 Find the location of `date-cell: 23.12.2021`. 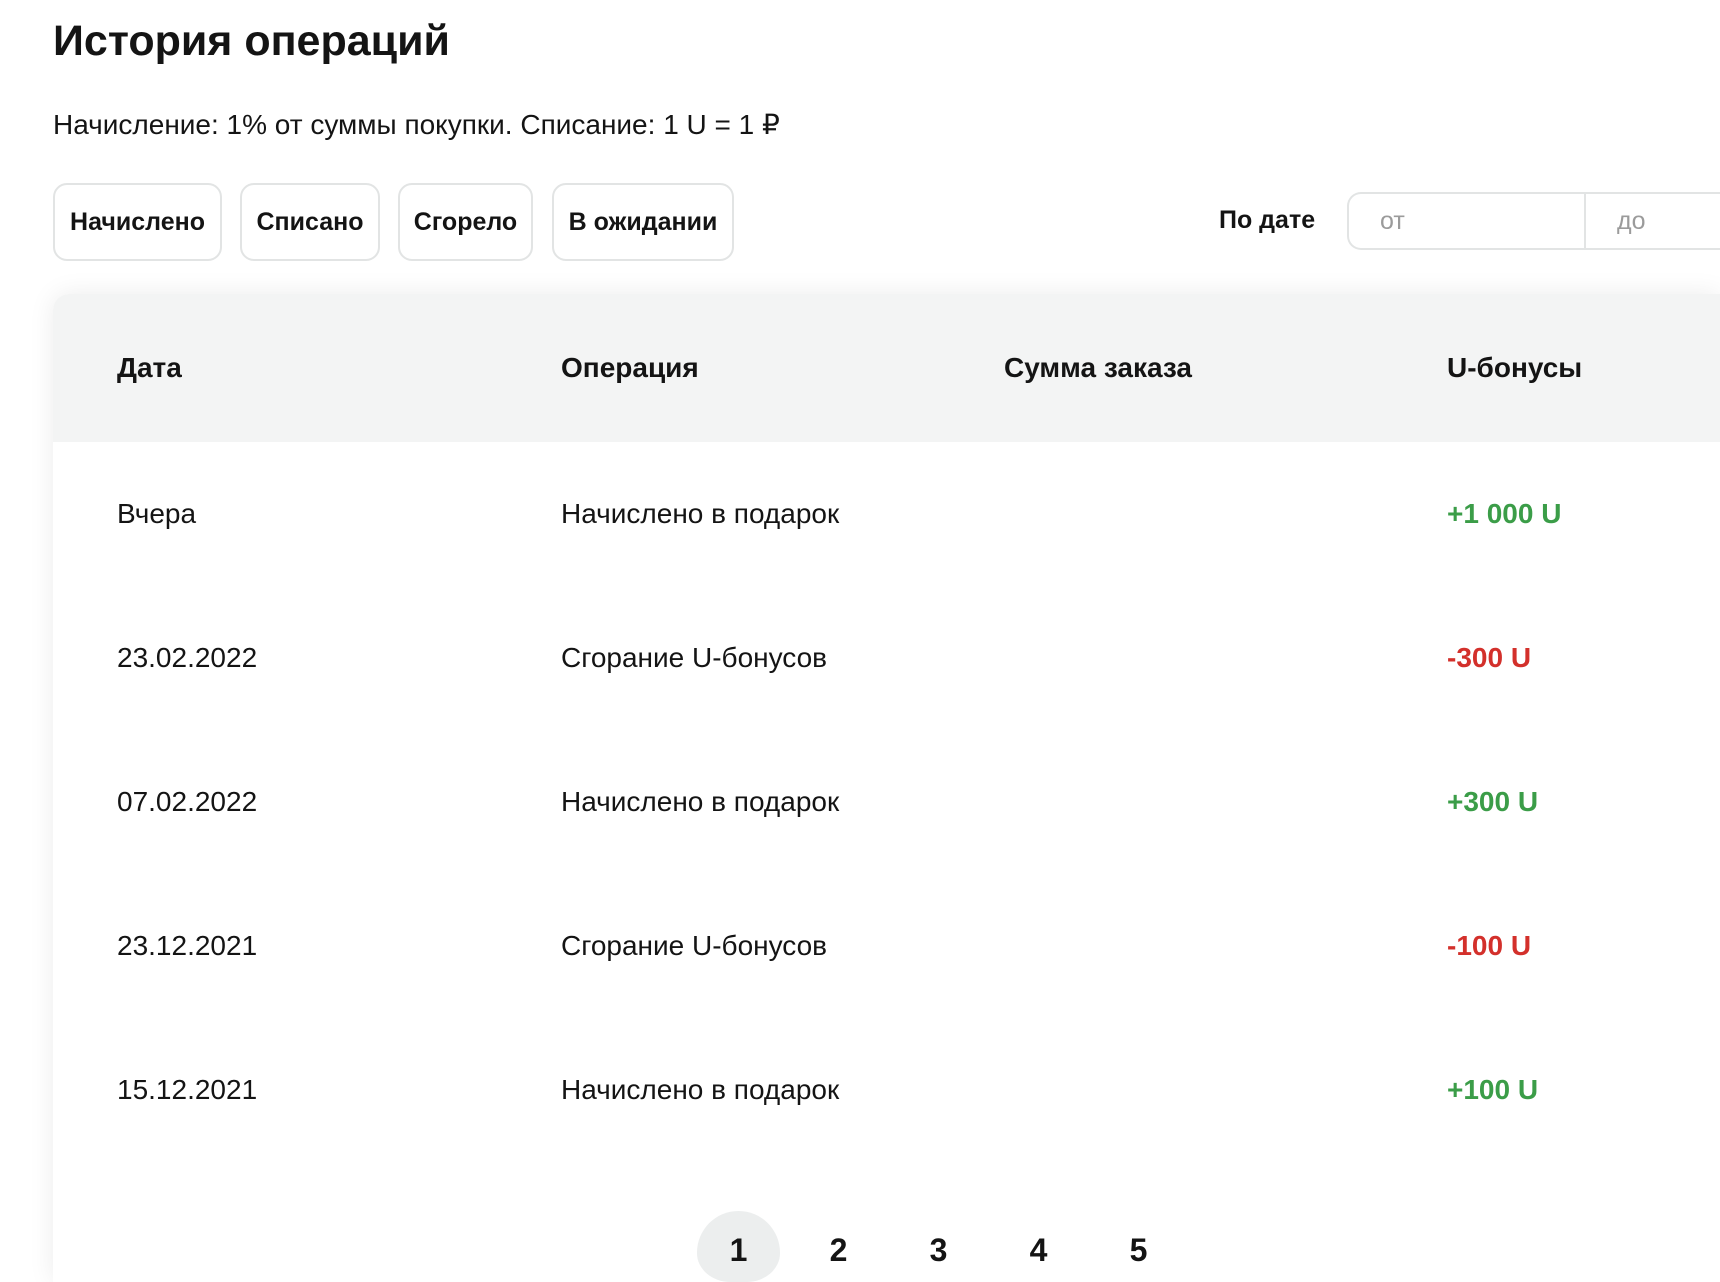

date-cell: 23.12.2021 is located at coordinates (187, 945).